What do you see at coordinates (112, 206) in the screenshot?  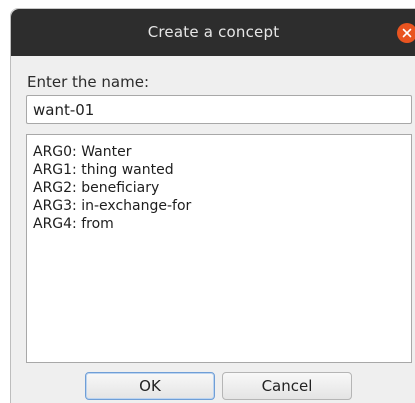 I see `argument-line: ARG3: in-exchange-for` at bounding box center [112, 206].